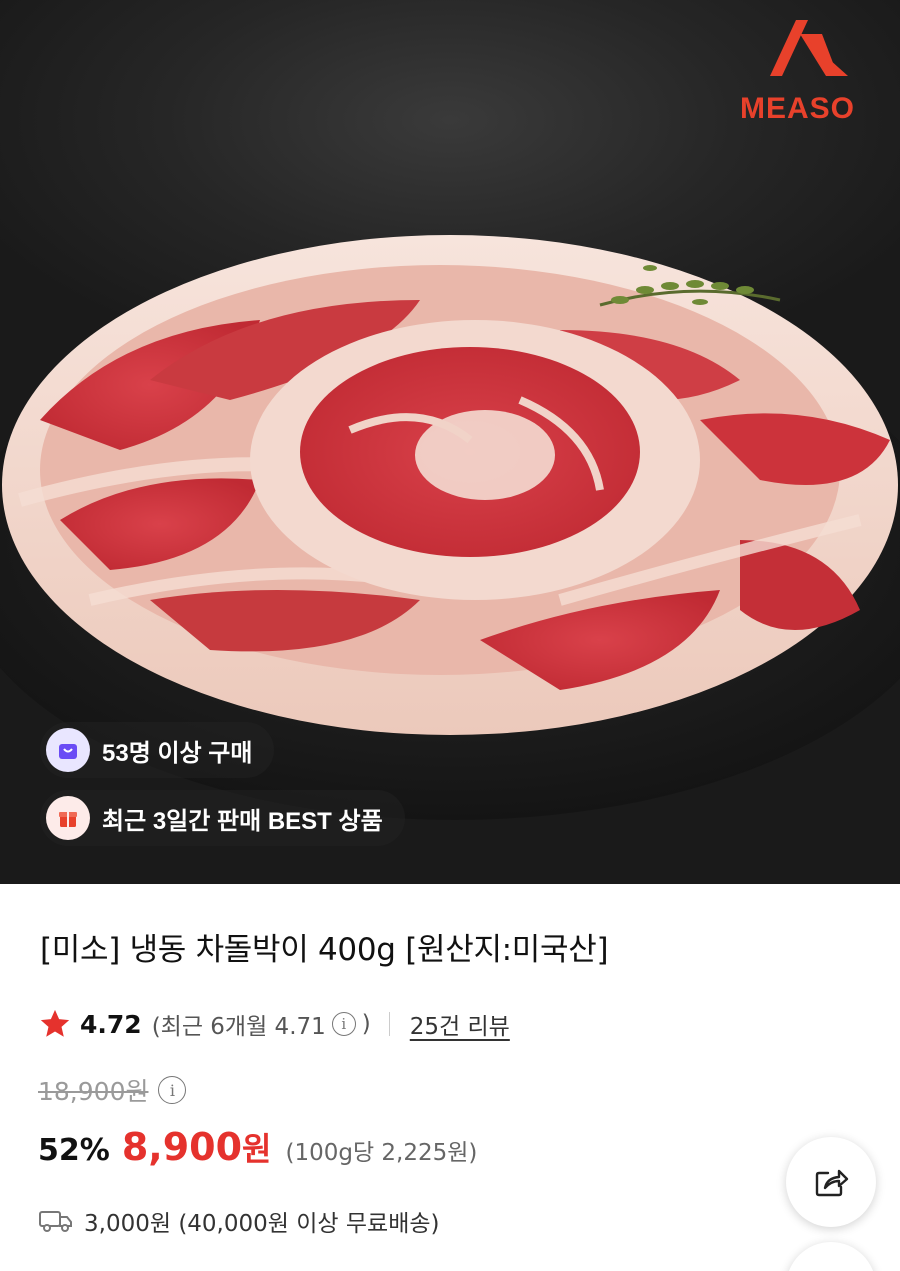  I want to click on best-seller-badge-text: 최근 3일간 판매 BEST 상품, so click(242, 821).